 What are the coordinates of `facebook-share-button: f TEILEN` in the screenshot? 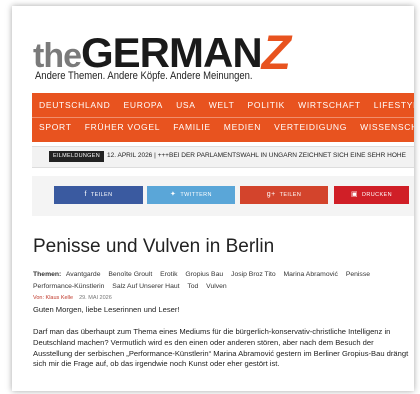 It's located at (98, 195).